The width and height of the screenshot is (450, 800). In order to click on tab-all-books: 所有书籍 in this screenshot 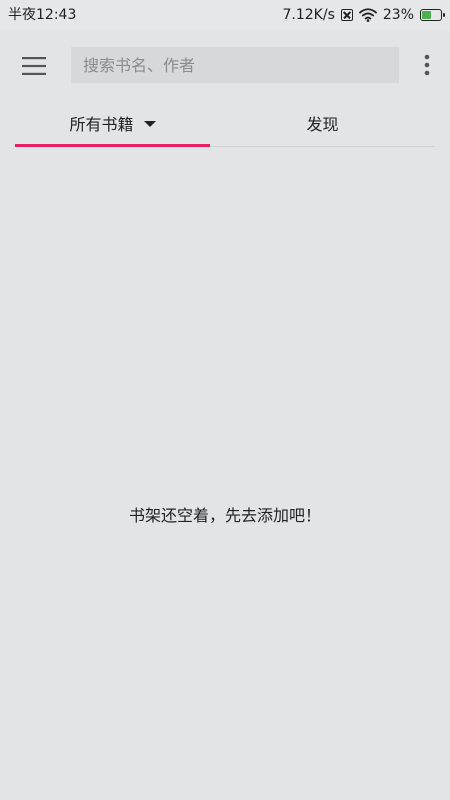, I will do `click(112, 123)`.